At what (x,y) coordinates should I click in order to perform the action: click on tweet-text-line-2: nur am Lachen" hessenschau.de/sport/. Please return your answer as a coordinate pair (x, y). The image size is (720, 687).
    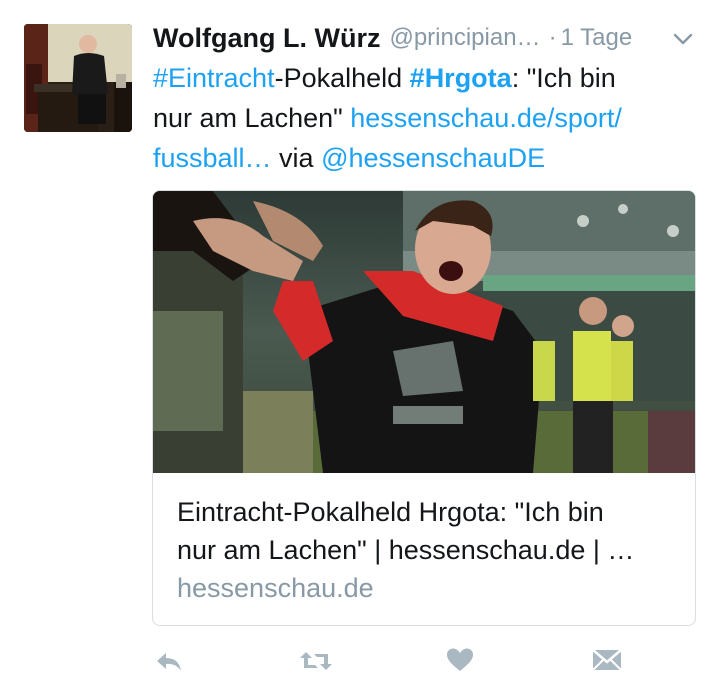
    Looking at the image, I should click on (425, 118).